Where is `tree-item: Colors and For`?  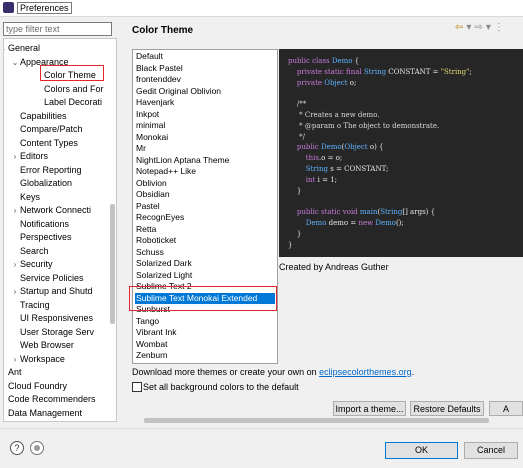 tree-item: Colors and For is located at coordinates (74, 89).